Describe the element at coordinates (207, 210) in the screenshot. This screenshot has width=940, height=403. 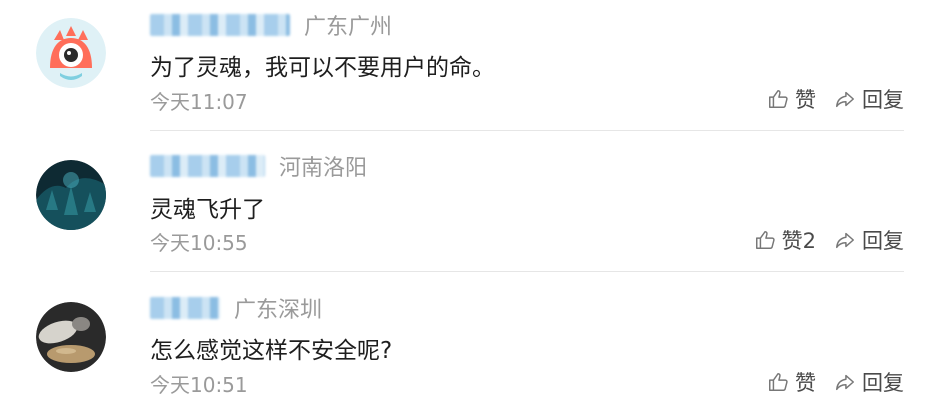
I see `comment-text: 灵魂飞升了` at that location.